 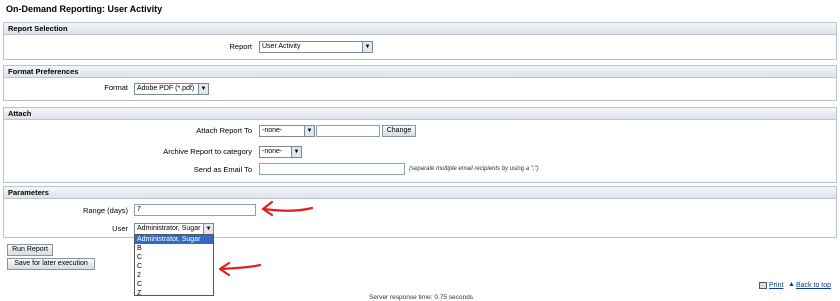 What do you see at coordinates (281, 46) in the screenshot?
I see `report-select-value: User Activity` at bounding box center [281, 46].